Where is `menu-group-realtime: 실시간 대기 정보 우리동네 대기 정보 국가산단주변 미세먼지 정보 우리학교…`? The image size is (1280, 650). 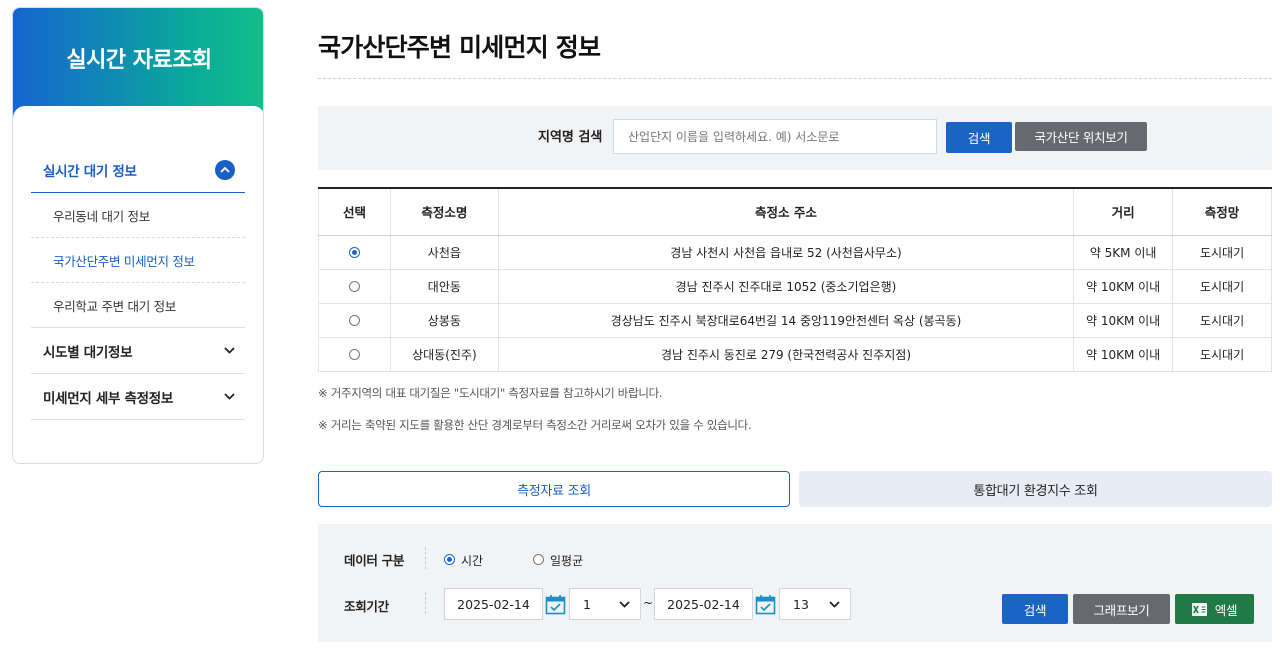
menu-group-realtime: 실시간 대기 정보 우리동네 대기 정보 국가산단주변 미세먼지 정보 우리학교… is located at coordinates (138, 283).